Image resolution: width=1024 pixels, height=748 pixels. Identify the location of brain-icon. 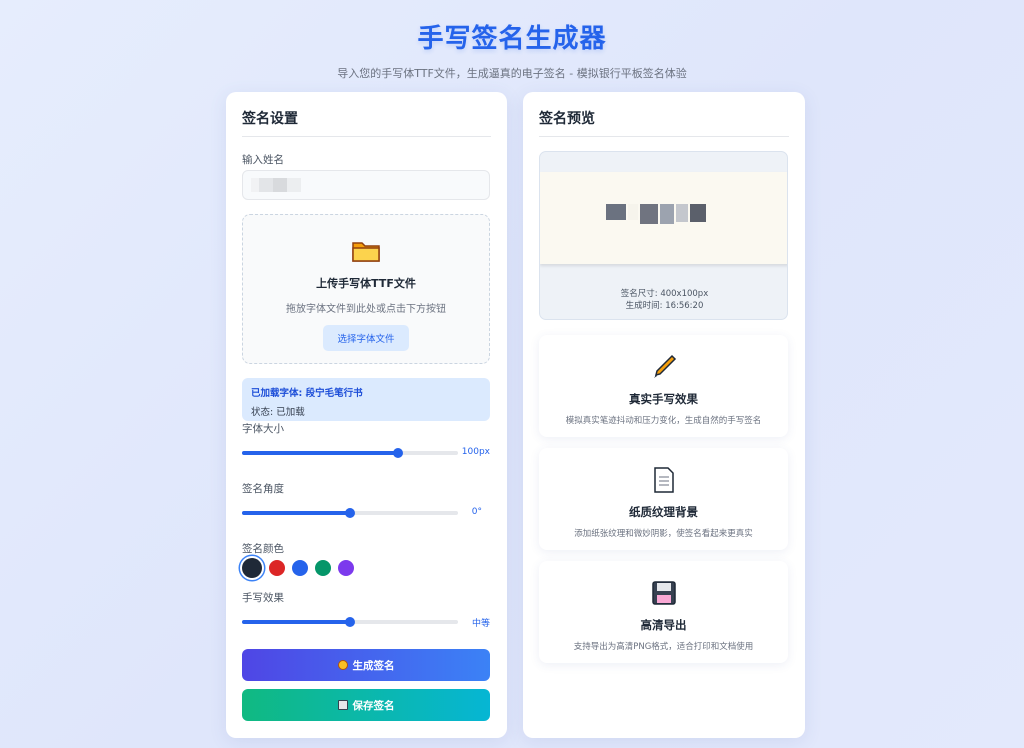
(342, 665).